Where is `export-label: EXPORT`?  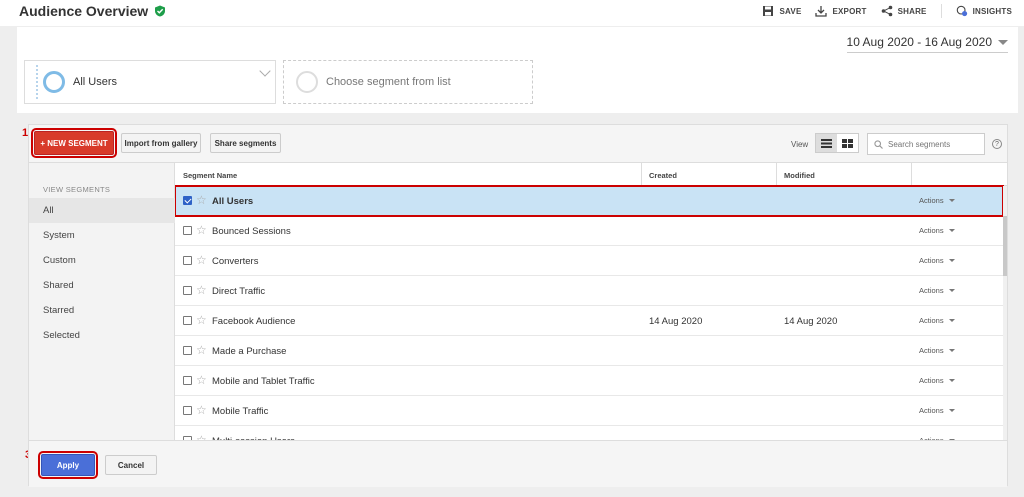
export-label: EXPORT is located at coordinates (849, 11).